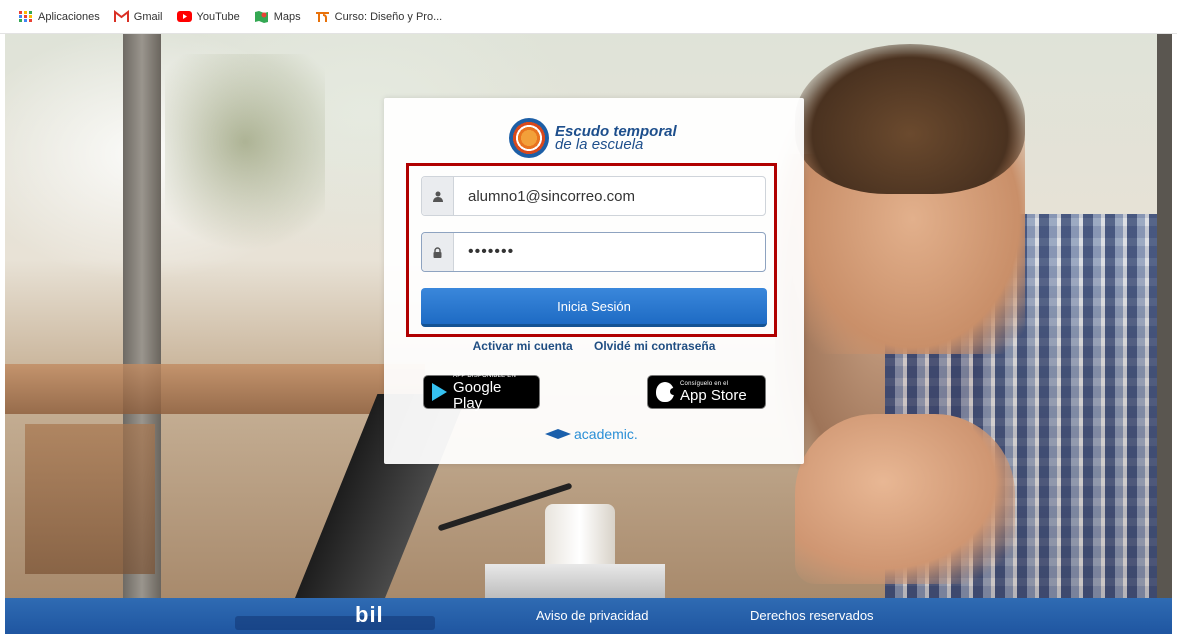 This screenshot has width=1177, height=634. What do you see at coordinates (69, 16) in the screenshot?
I see `bookmark-label: Aplicaciones` at bounding box center [69, 16].